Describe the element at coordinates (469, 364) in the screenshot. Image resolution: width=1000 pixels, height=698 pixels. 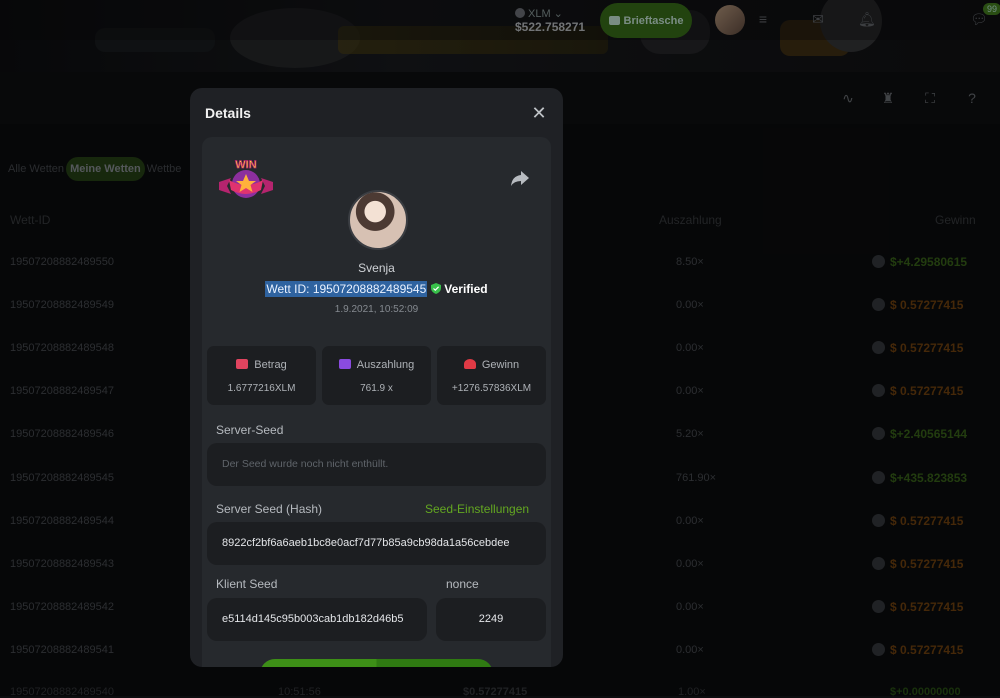
I see `win-icon` at that location.